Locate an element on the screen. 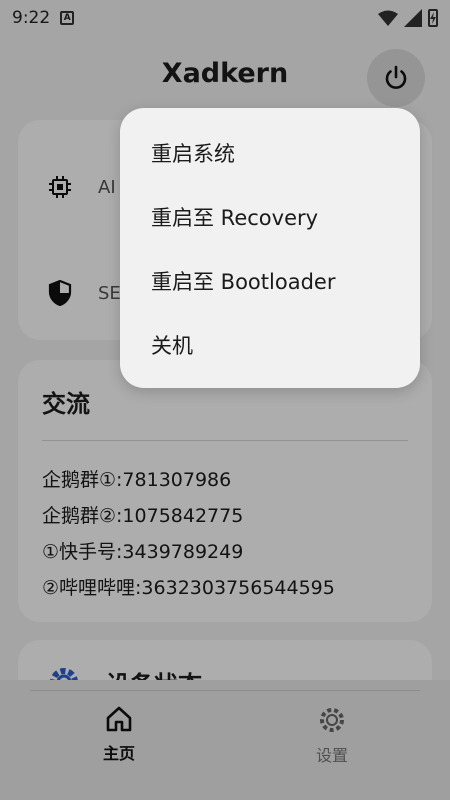  menu-item-reboot-recovery: 重启至 Recovery is located at coordinates (234, 217).